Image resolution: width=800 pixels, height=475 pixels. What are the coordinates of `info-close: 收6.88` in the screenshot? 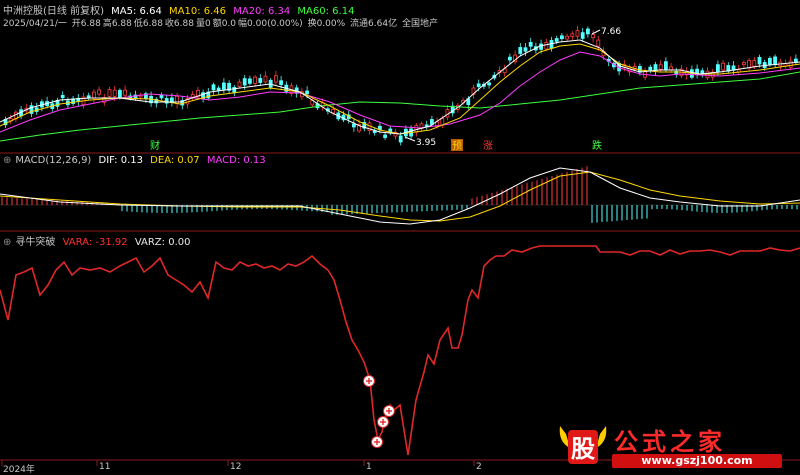 It's located at (179, 24).